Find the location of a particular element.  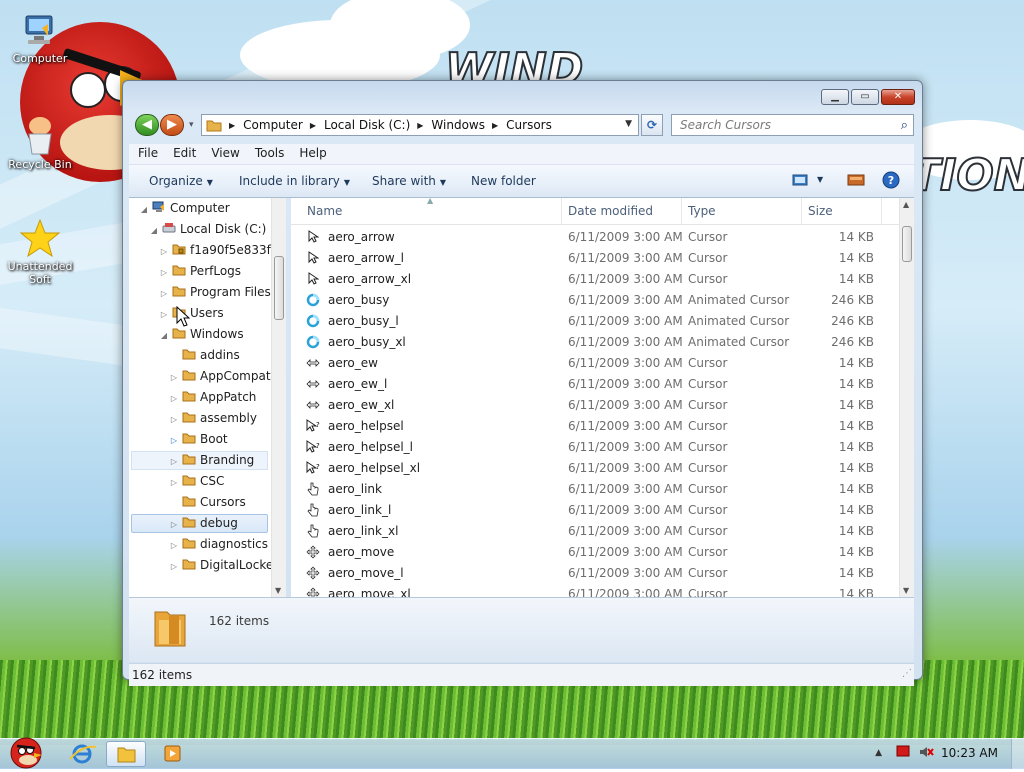

tree-item-debug: ▷ debug is located at coordinates (203, 523).